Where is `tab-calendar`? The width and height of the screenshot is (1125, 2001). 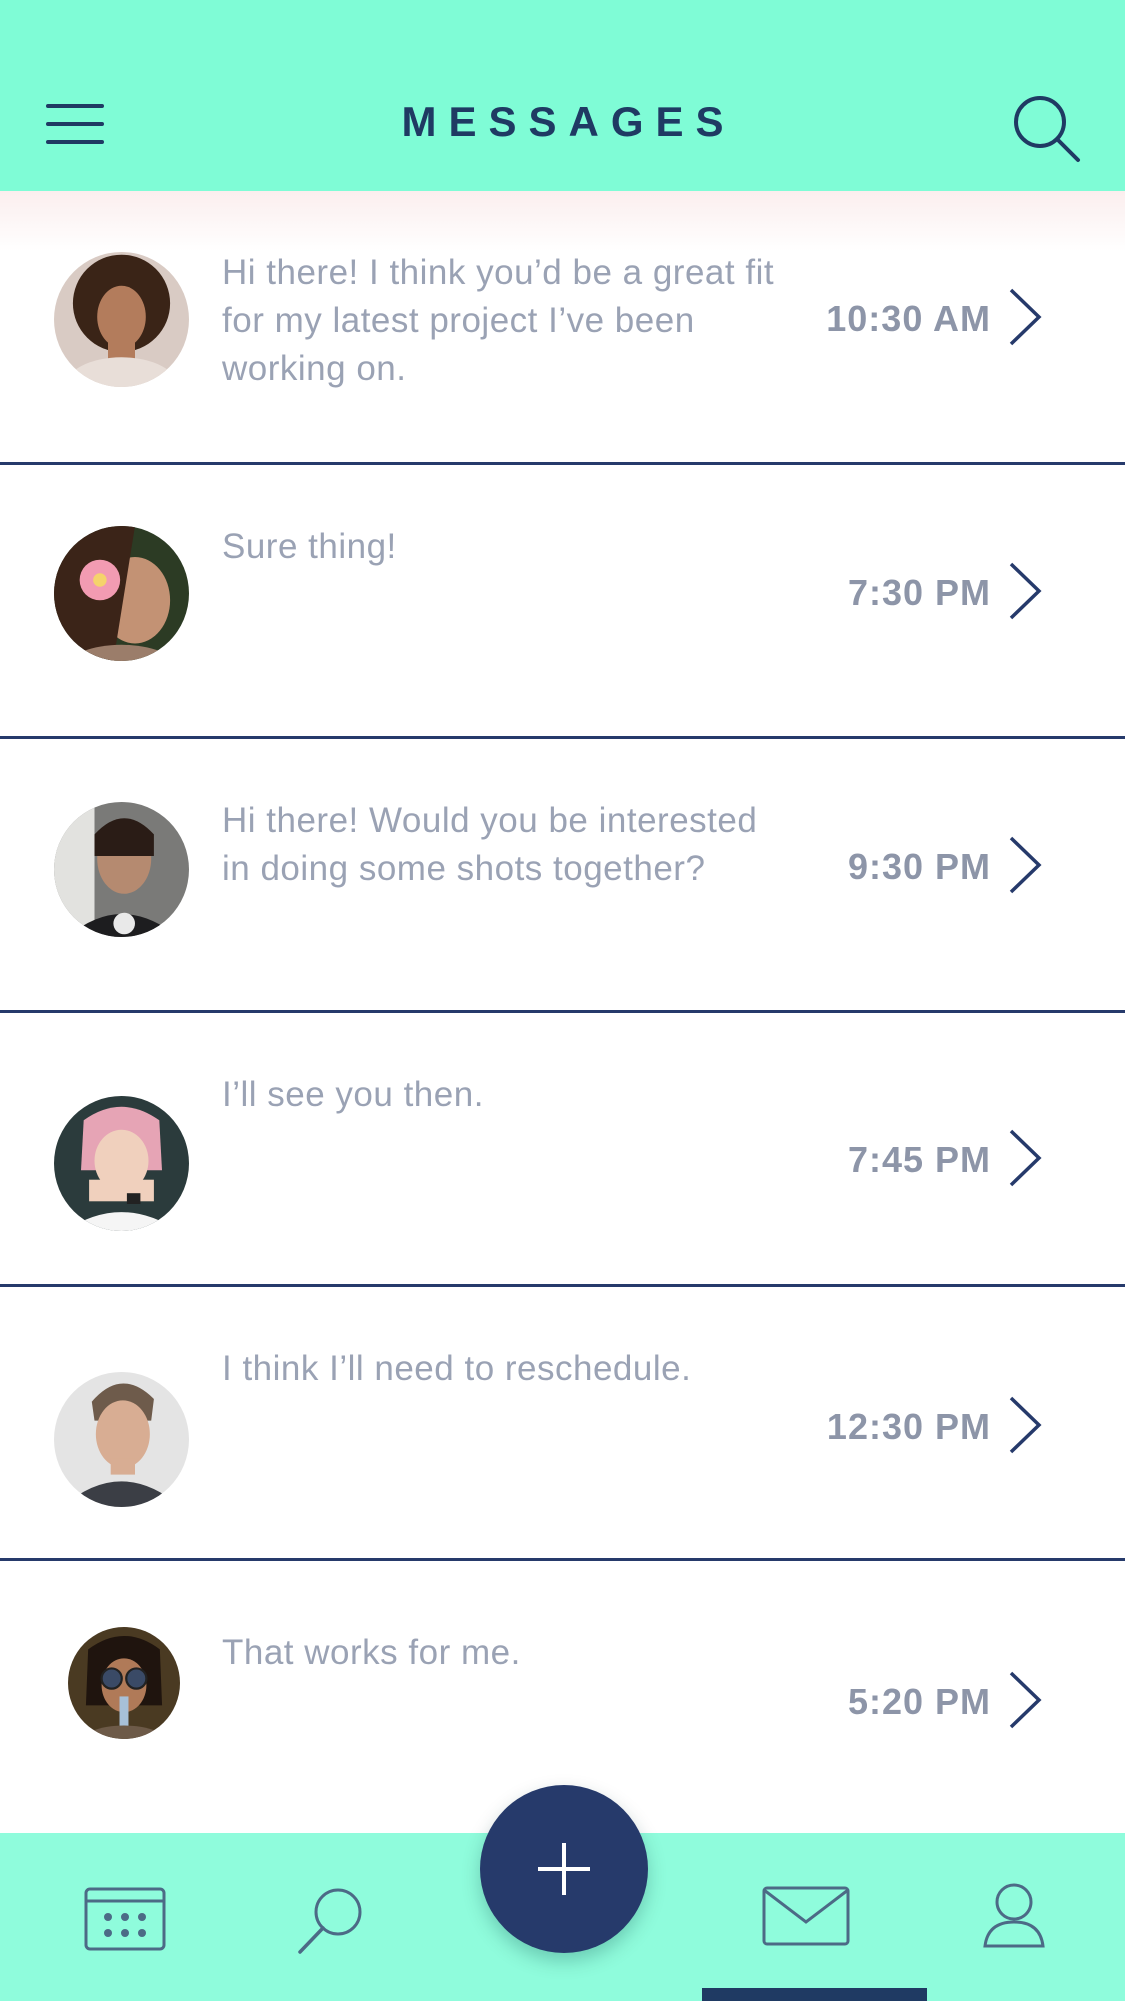
tab-calendar is located at coordinates (125, 1921).